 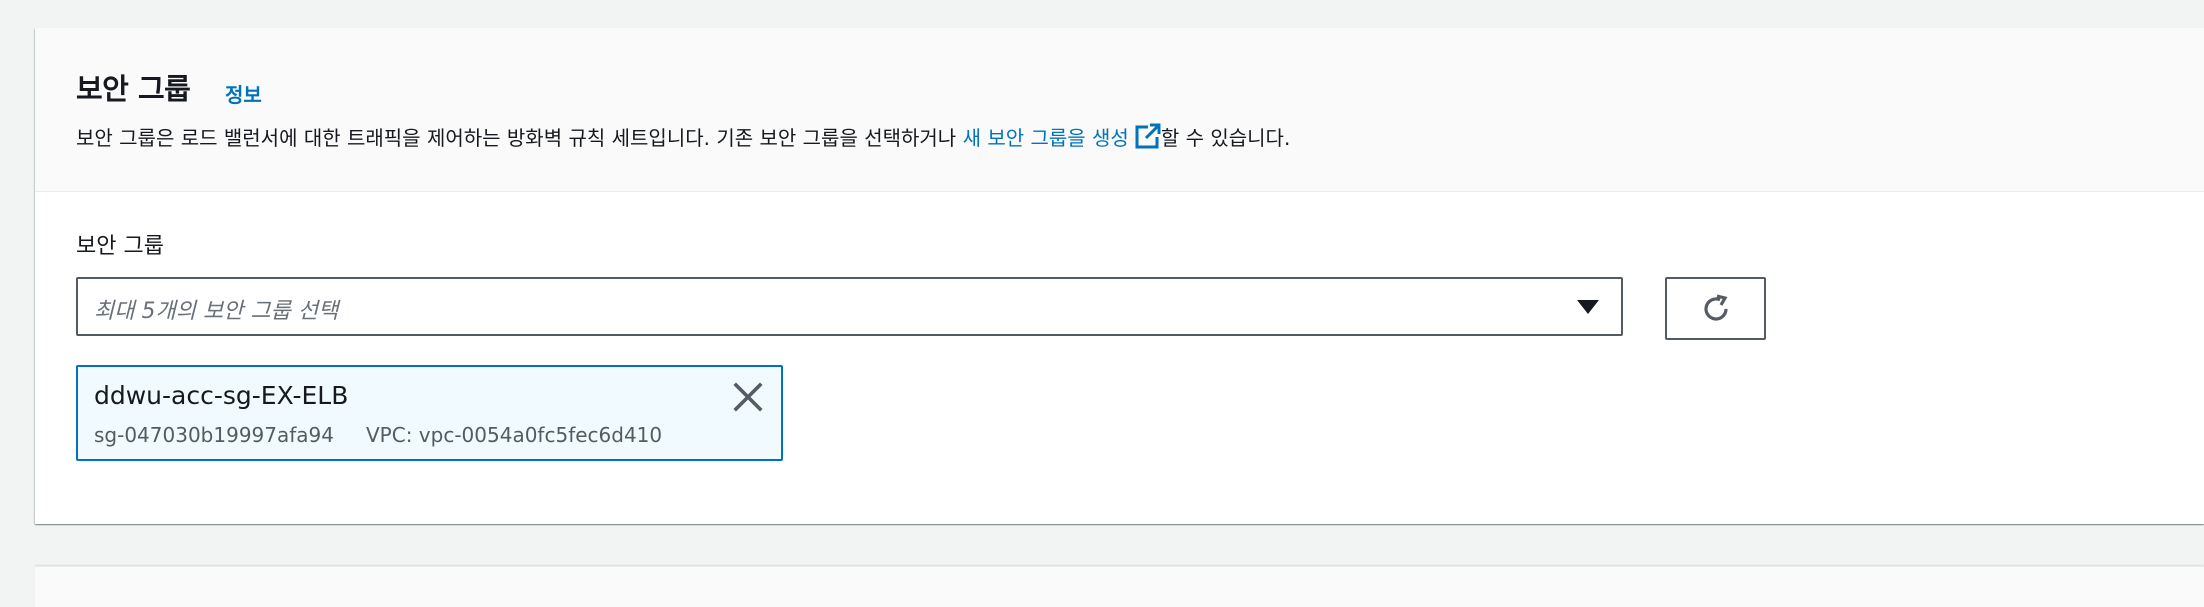 What do you see at coordinates (120, 246) in the screenshot?
I see `security-group-label: 보안 그룹` at bounding box center [120, 246].